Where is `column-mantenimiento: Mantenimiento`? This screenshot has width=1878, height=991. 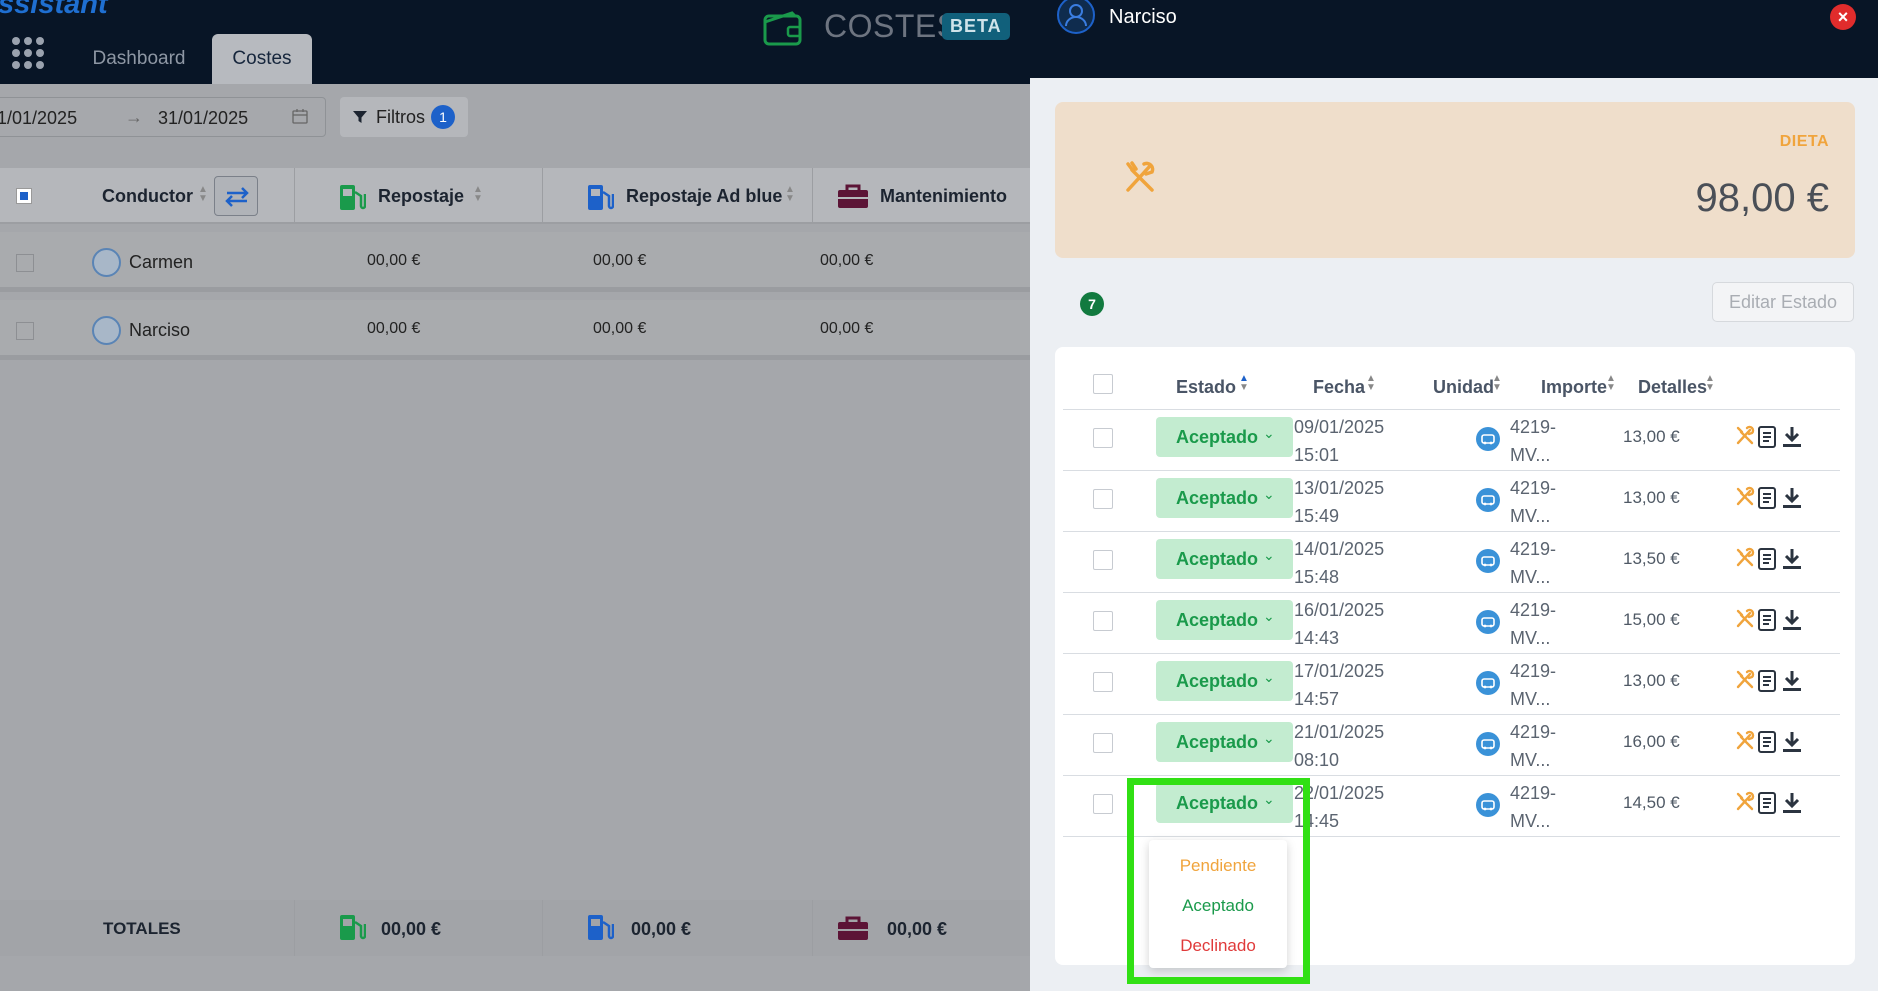 column-mantenimiento: Mantenimiento is located at coordinates (943, 196).